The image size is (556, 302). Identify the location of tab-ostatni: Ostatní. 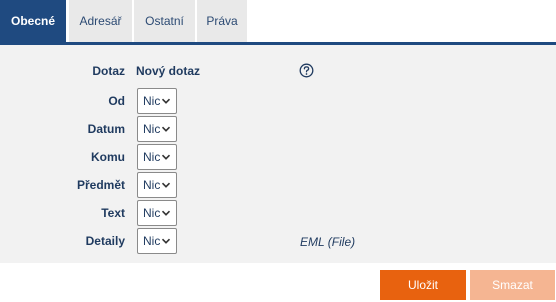
(164, 21).